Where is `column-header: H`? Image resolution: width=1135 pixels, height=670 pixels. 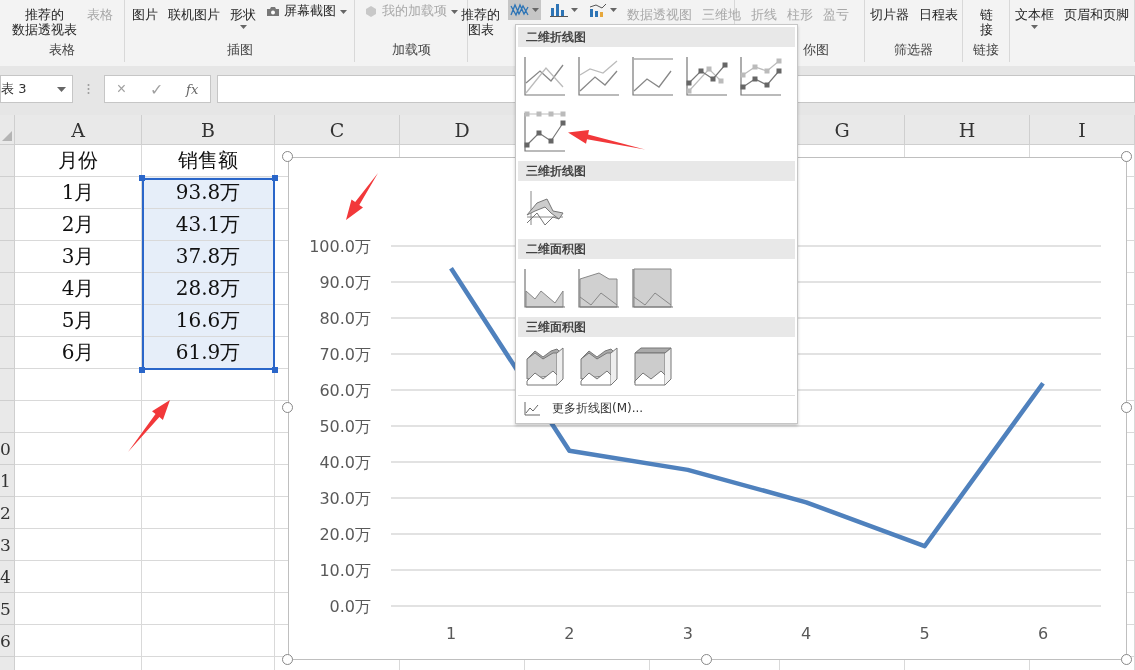
column-header: H is located at coordinates (967, 130).